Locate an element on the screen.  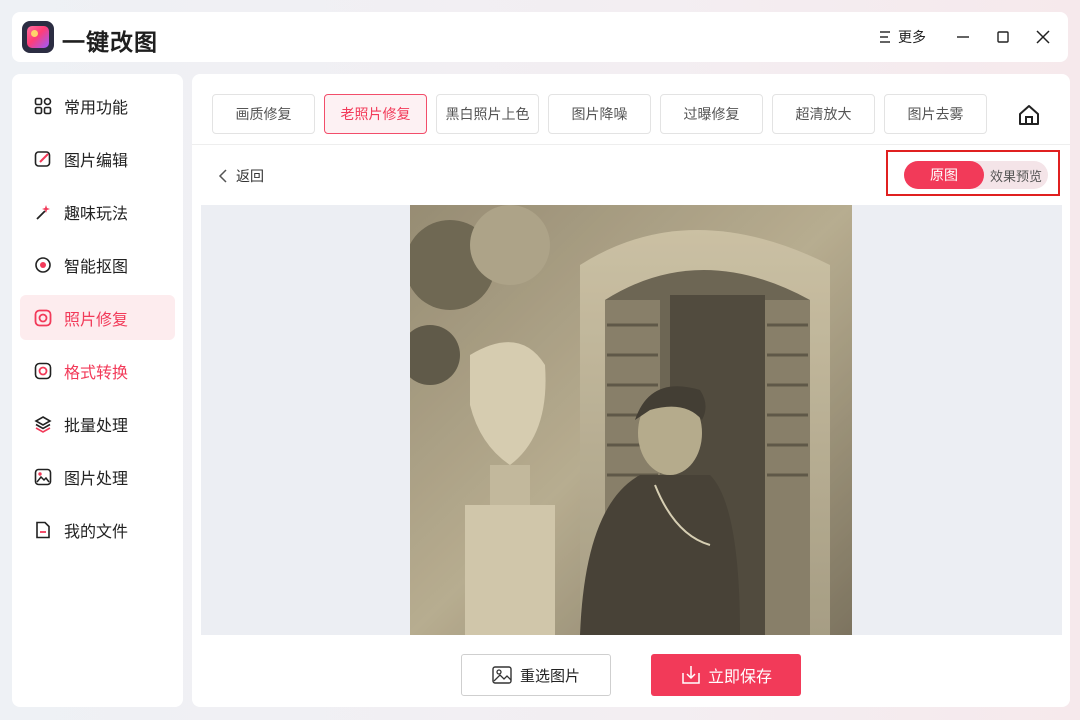
sidebar-item-common: 常用功能 is located at coordinates (97, 105).